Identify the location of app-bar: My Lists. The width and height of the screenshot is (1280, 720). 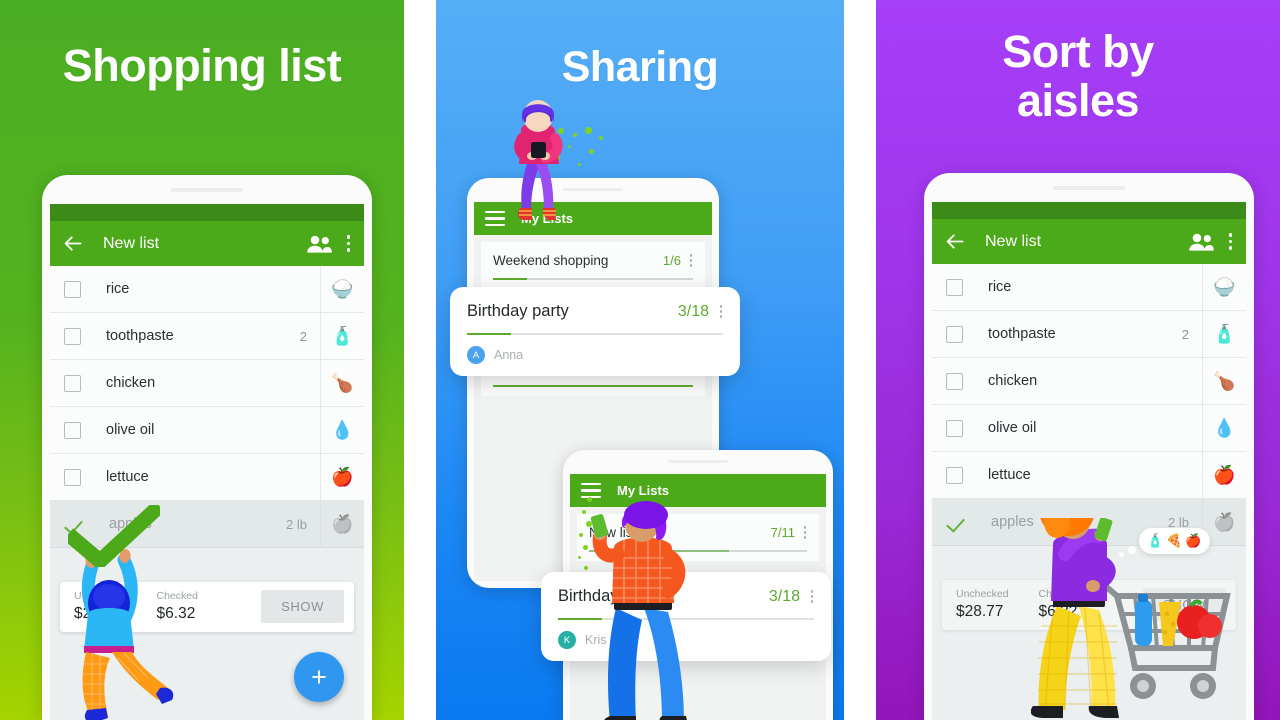
(698, 490).